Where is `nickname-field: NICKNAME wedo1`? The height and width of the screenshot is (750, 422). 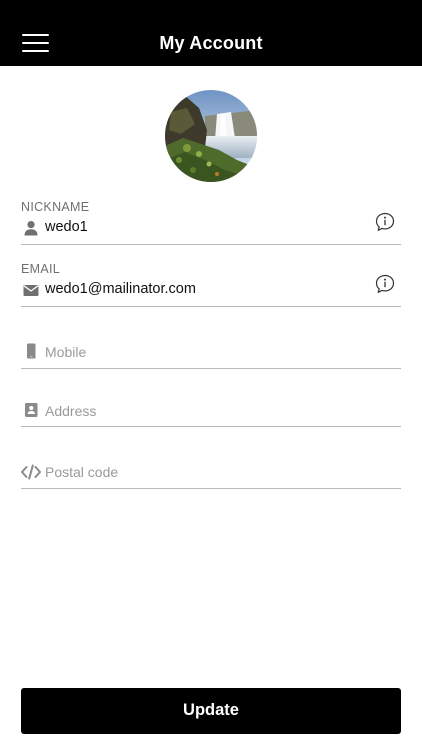
nickname-field: NICKNAME wedo1 is located at coordinates (211, 221).